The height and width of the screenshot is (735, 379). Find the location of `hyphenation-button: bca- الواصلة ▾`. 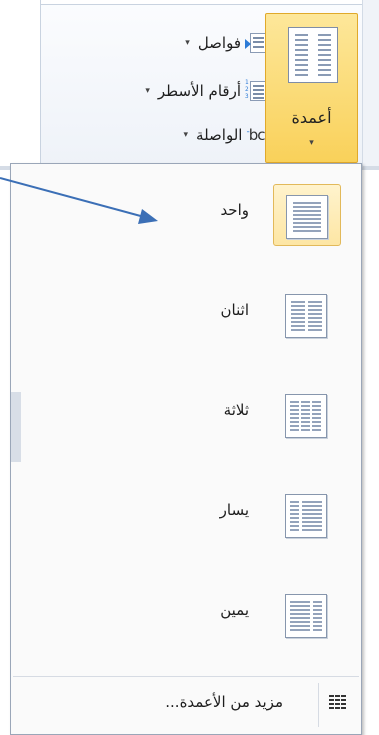

hyphenation-button: bca- الواصلة ▾ is located at coordinates (226, 135).